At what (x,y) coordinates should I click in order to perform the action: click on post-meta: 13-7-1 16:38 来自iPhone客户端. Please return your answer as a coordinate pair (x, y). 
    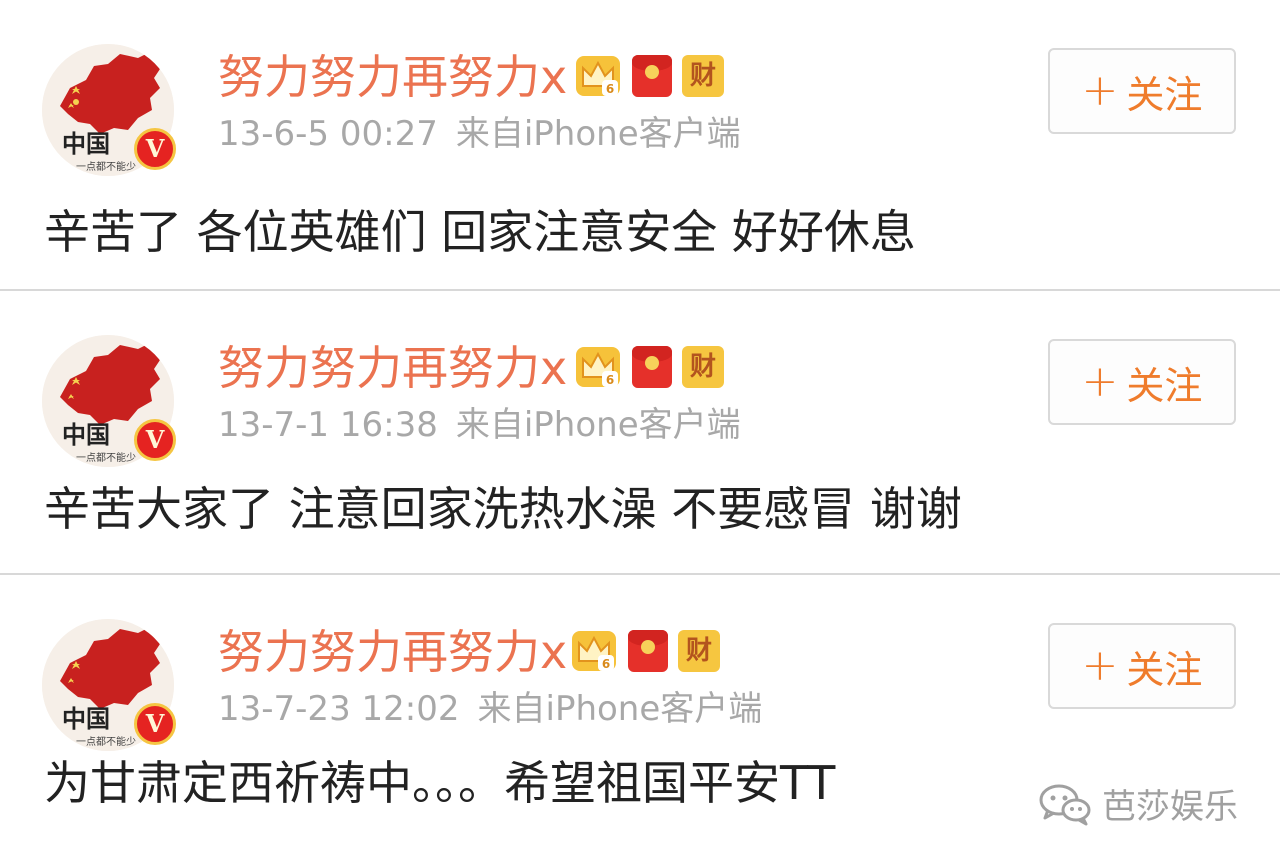
    Looking at the image, I should click on (479, 425).